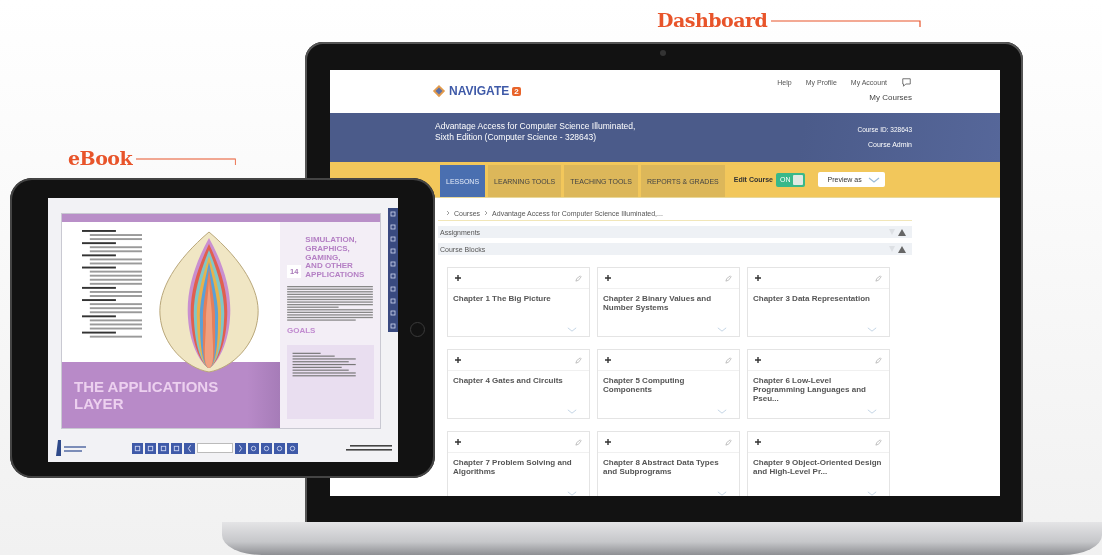 Image resolution: width=1102 pixels, height=555 pixels. What do you see at coordinates (663, 53) in the screenshot?
I see `camera-icon` at bounding box center [663, 53].